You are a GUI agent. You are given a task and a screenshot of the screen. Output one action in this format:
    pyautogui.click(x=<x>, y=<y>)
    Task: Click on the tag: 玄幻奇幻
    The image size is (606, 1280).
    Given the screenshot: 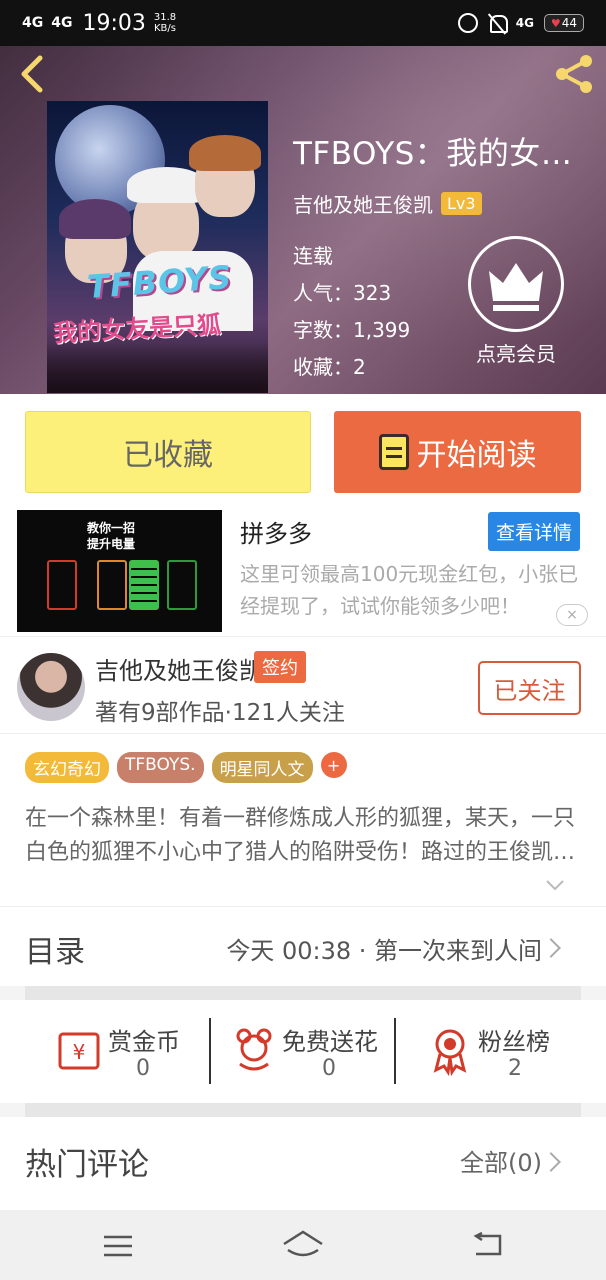 What is the action you would take?
    pyautogui.click(x=67, y=767)
    